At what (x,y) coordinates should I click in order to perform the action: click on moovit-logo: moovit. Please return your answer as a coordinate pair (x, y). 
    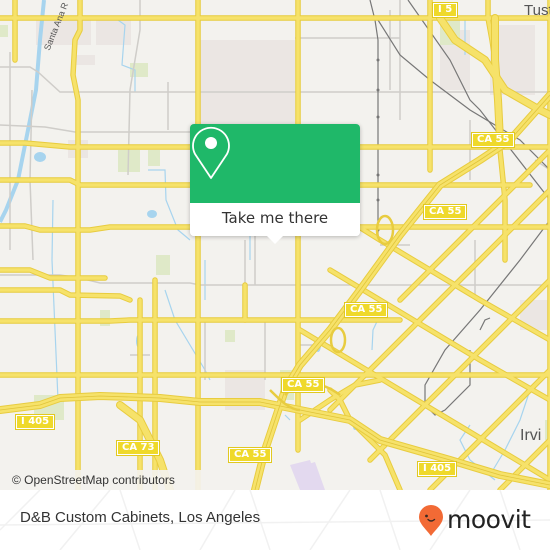
    Looking at the image, I should click on (474, 521).